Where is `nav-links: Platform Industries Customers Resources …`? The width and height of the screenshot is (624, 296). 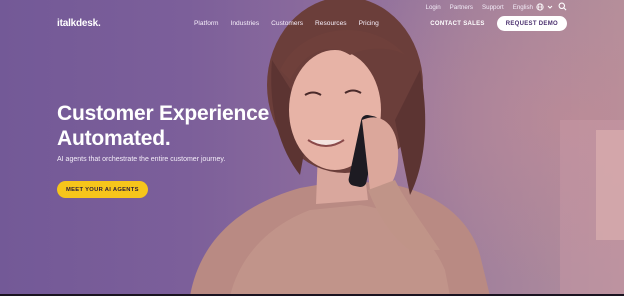
nav-links: Platform Industries Customers Resources … is located at coordinates (312, 23).